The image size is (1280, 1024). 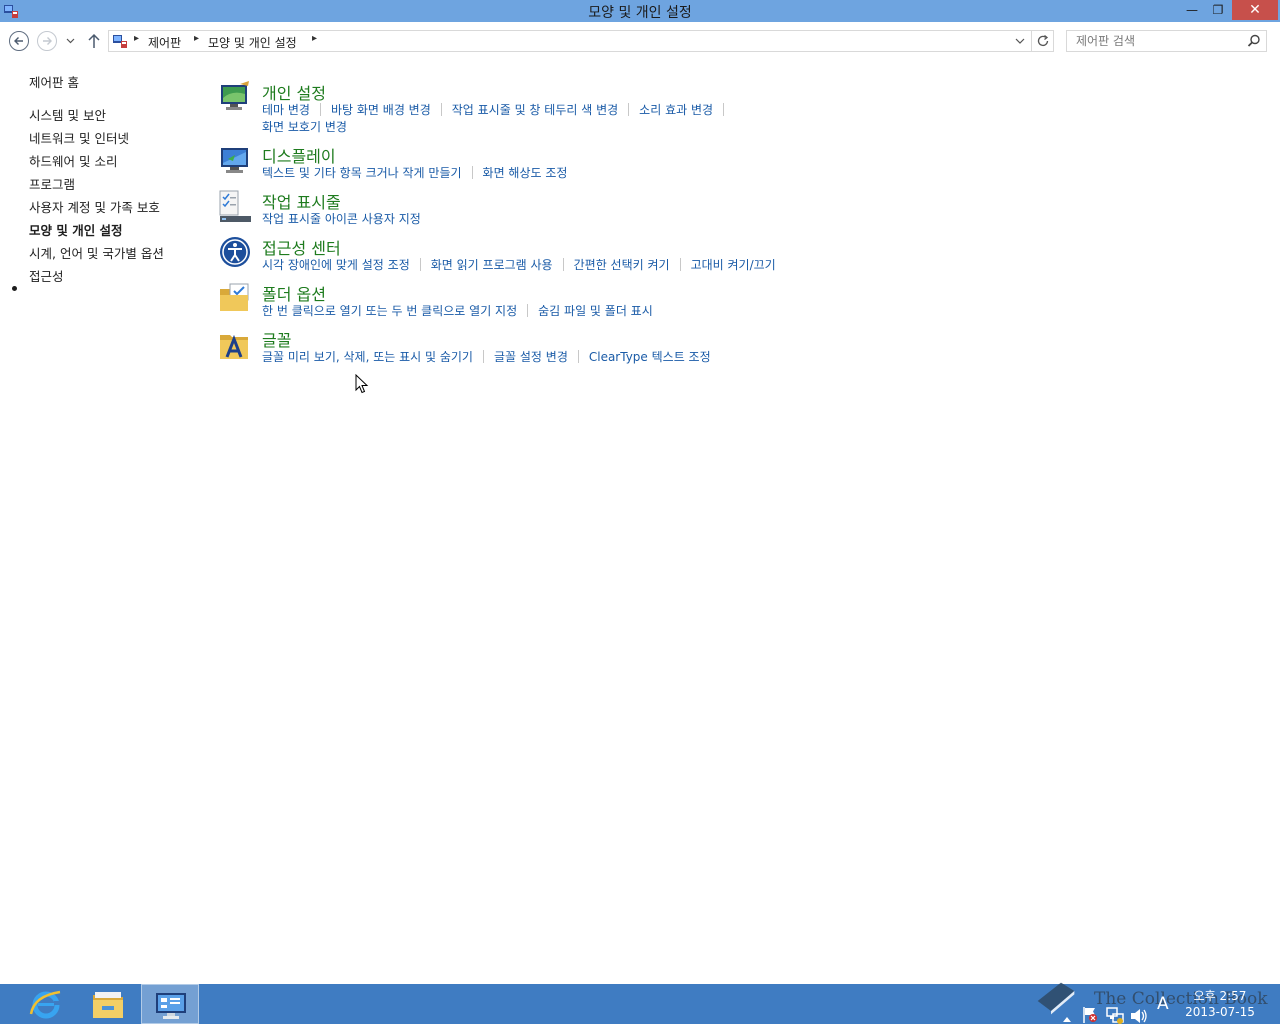 What do you see at coordinates (362, 384) in the screenshot?
I see `mouse-cursor-icon` at bounding box center [362, 384].